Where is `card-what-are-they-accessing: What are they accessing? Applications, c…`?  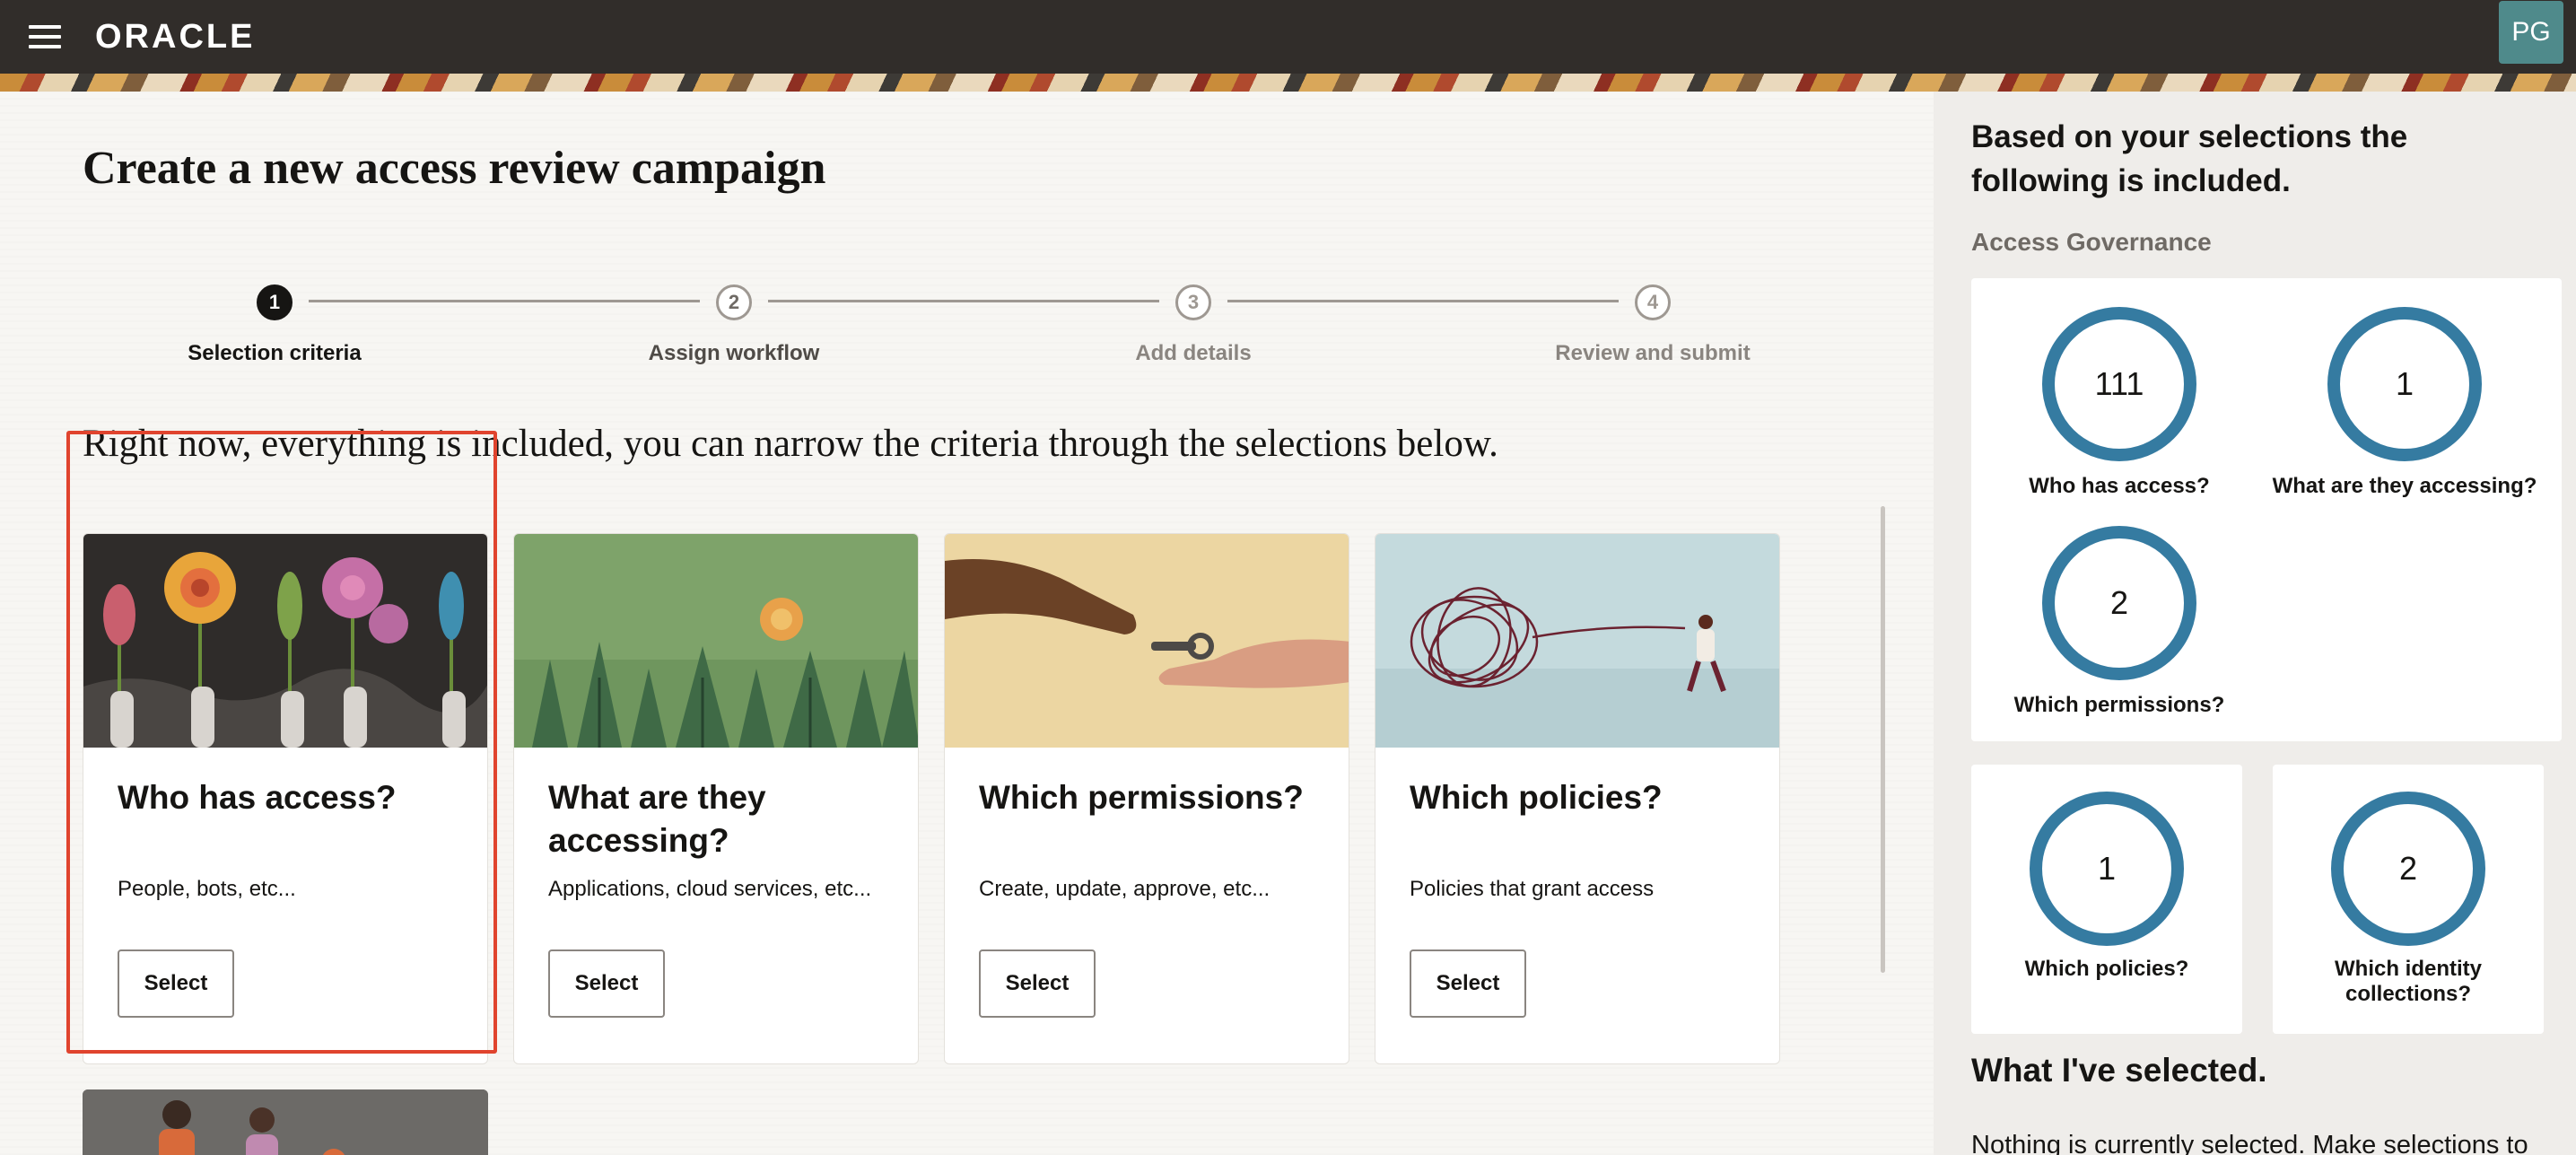 card-what-are-they-accessing: What are they accessing? Applications, c… is located at coordinates (716, 798).